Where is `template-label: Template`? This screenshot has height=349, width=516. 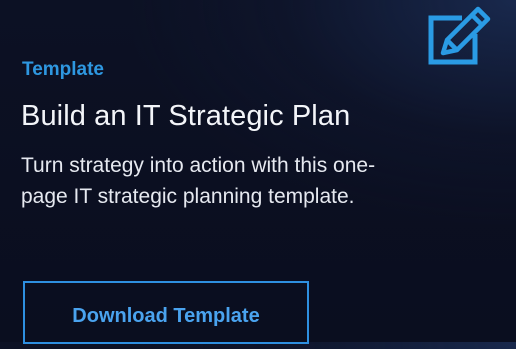 template-label: Template is located at coordinates (63, 69).